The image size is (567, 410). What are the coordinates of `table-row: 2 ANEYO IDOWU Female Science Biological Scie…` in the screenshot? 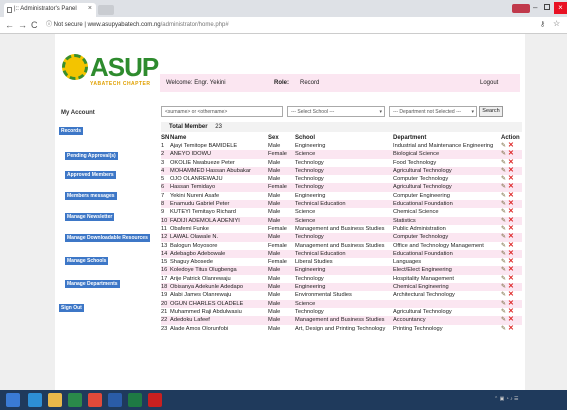 It's located at (341, 154).